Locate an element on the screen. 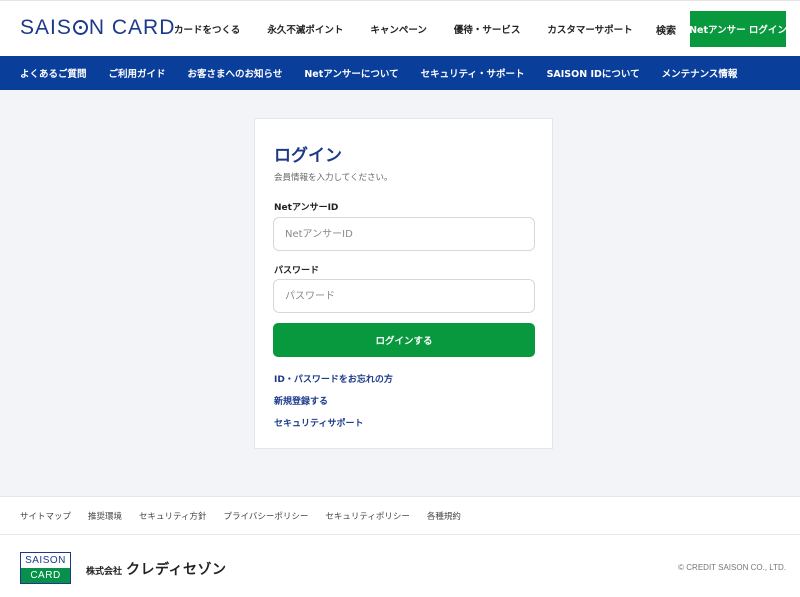  footer-privacy-policy: プライバシーポリシー is located at coordinates (266, 516).